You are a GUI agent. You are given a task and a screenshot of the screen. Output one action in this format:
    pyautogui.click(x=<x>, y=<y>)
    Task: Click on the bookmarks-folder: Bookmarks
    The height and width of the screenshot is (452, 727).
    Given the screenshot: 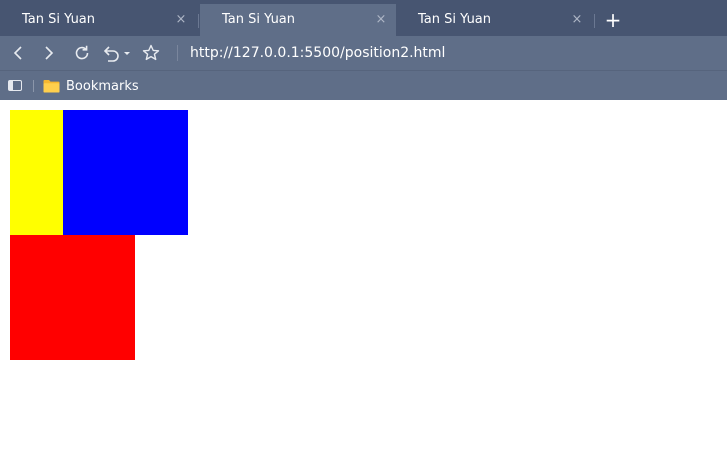 What is the action you would take?
    pyautogui.click(x=91, y=86)
    